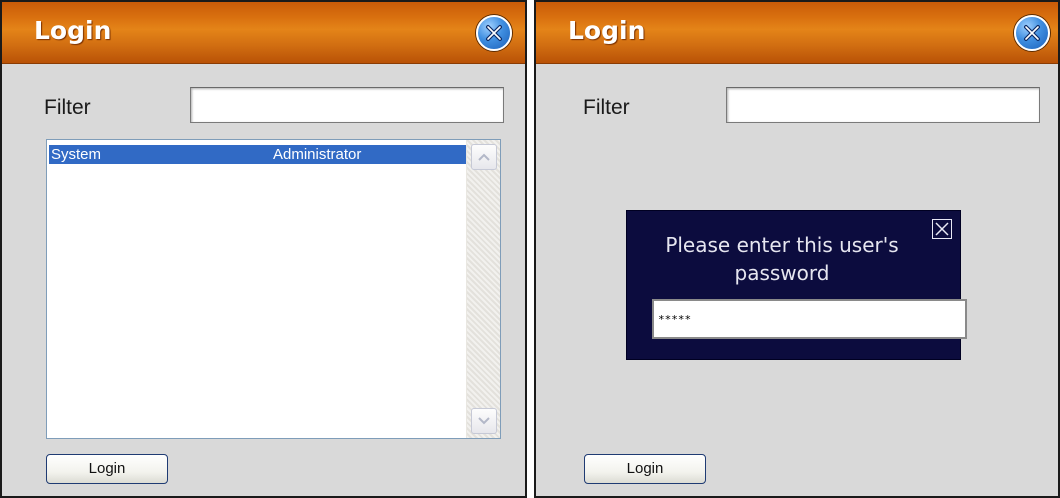 The width and height of the screenshot is (1060, 498). I want to click on user-name: System, so click(76, 154).